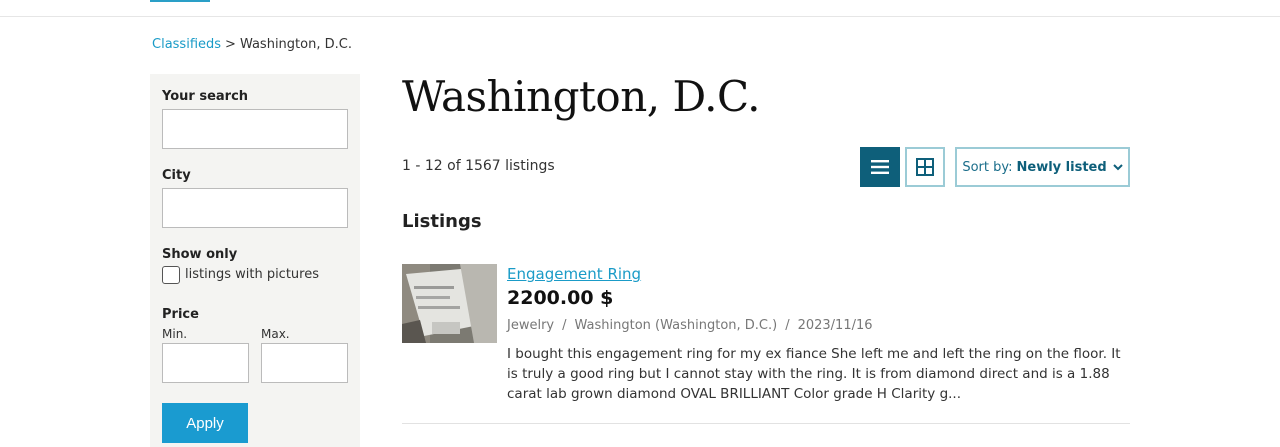 The height and width of the screenshot is (447, 1280). Describe the element at coordinates (560, 298) in the screenshot. I see `listing-price: 2200.00 $` at that location.